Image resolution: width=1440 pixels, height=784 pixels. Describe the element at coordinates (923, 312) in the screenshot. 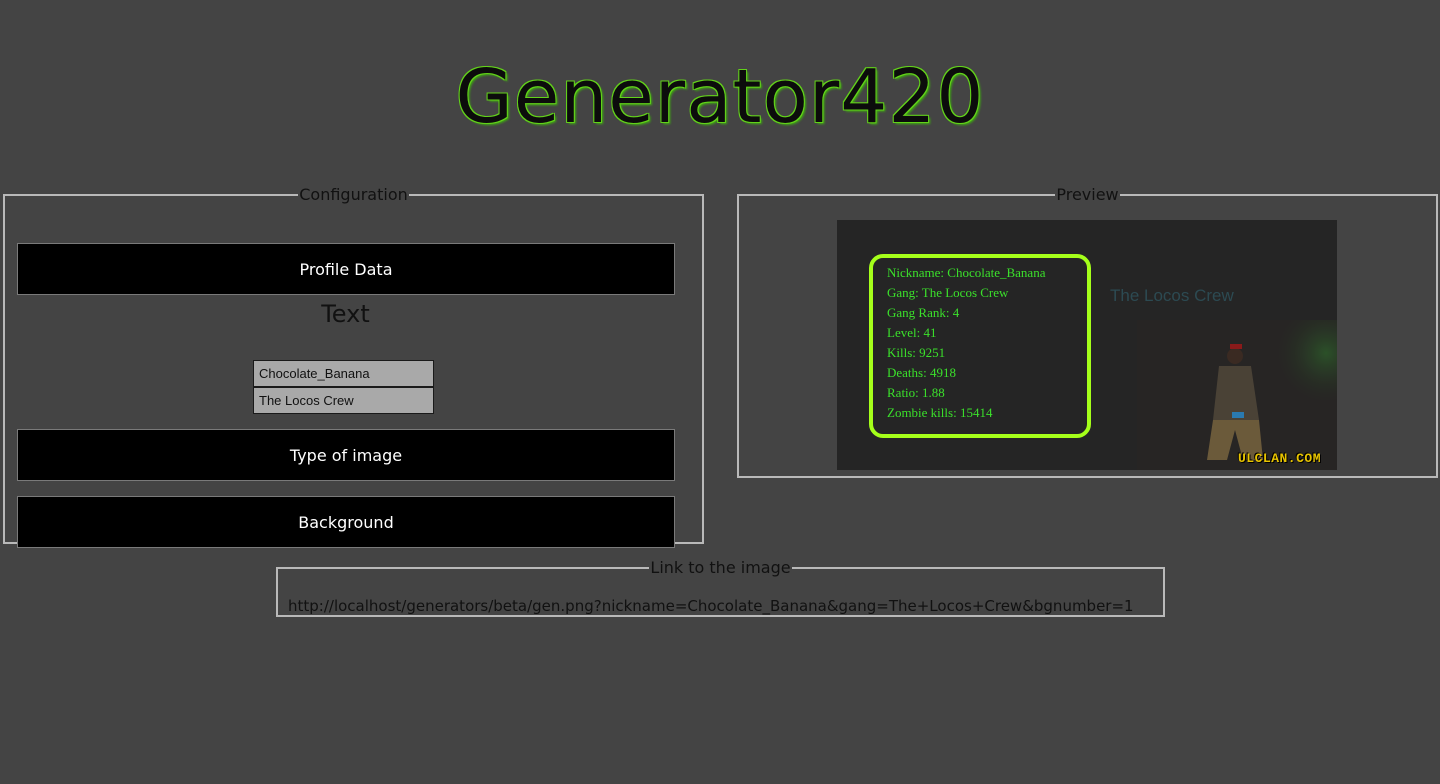

I see `stat-gang-rank: Gang Rank: 4` at that location.